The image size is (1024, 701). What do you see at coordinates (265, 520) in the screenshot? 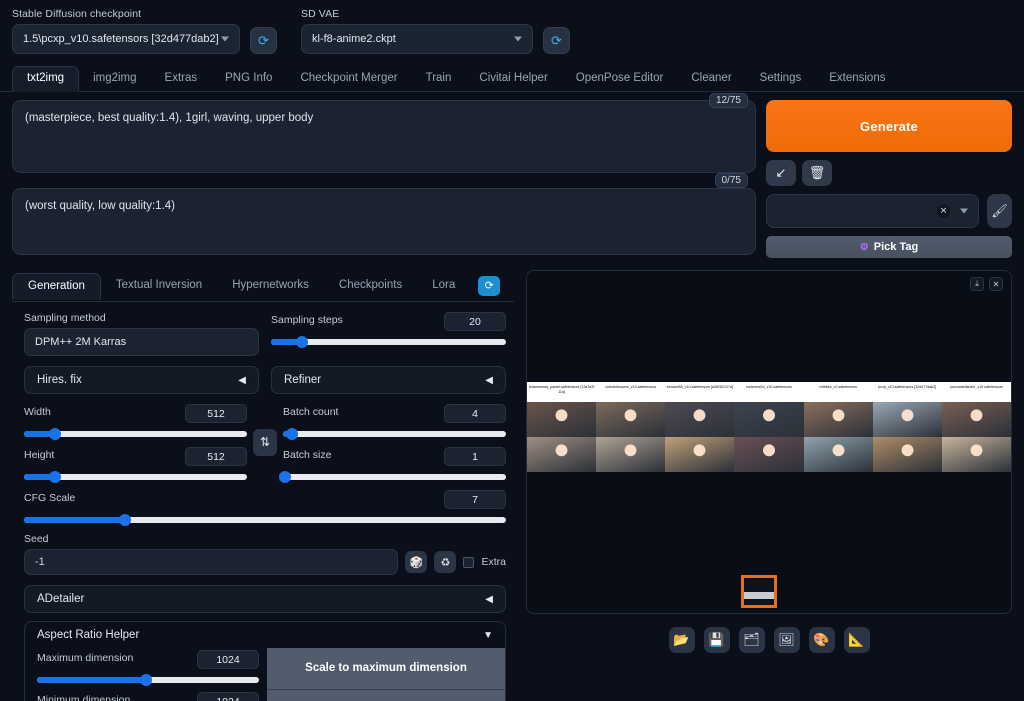
I see `cfg-slider` at bounding box center [265, 520].